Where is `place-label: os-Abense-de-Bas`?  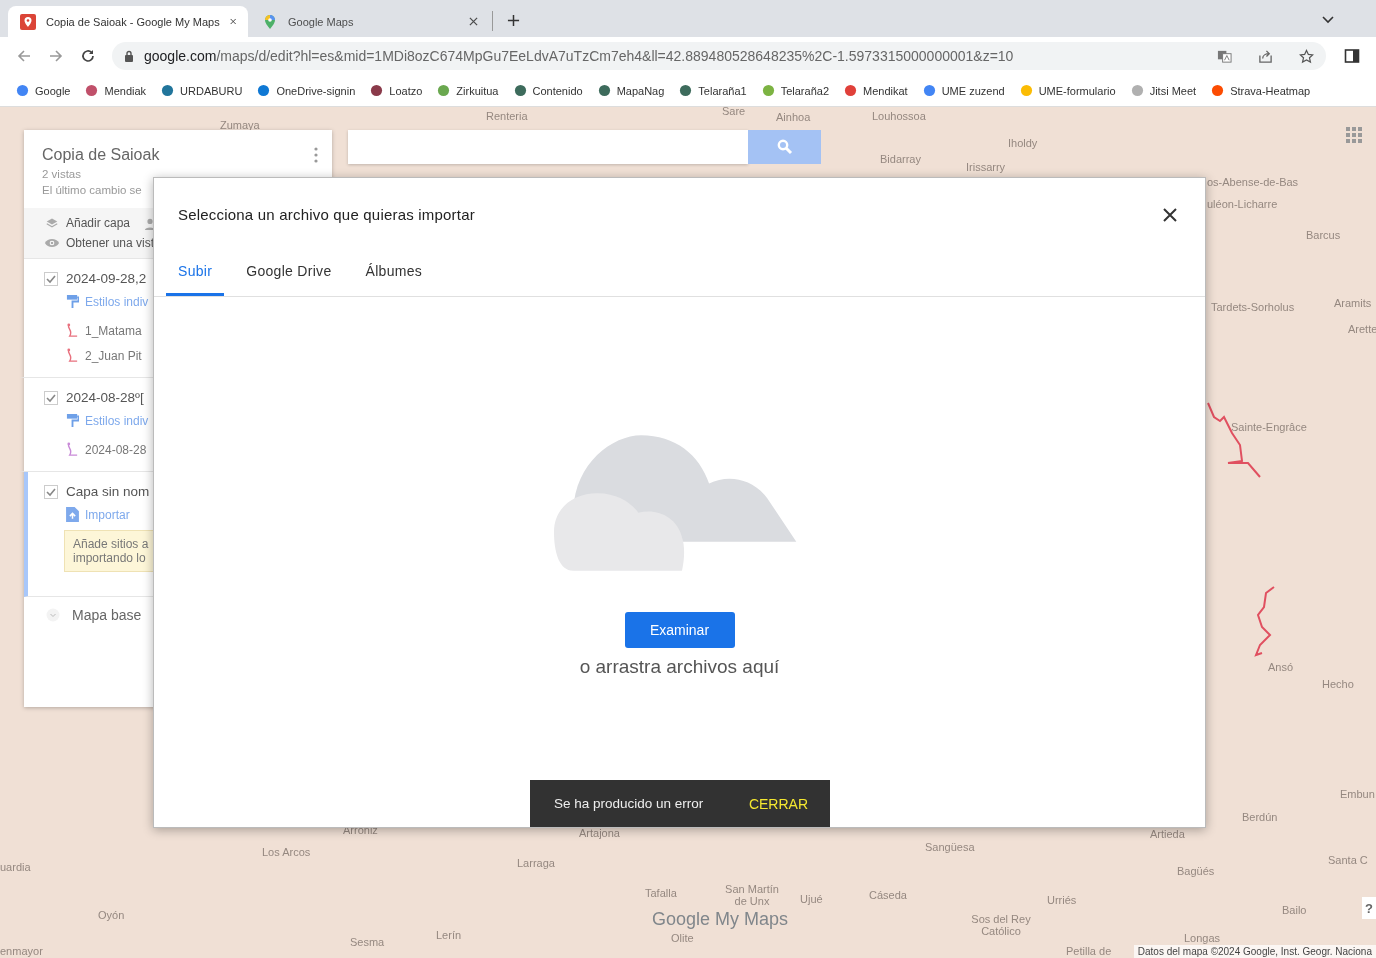 place-label: os-Abense-de-Bas is located at coordinates (1253, 182).